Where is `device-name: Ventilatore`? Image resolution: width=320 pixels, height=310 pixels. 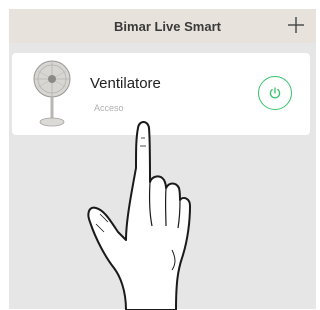
device-name: Ventilatore is located at coordinates (125, 83).